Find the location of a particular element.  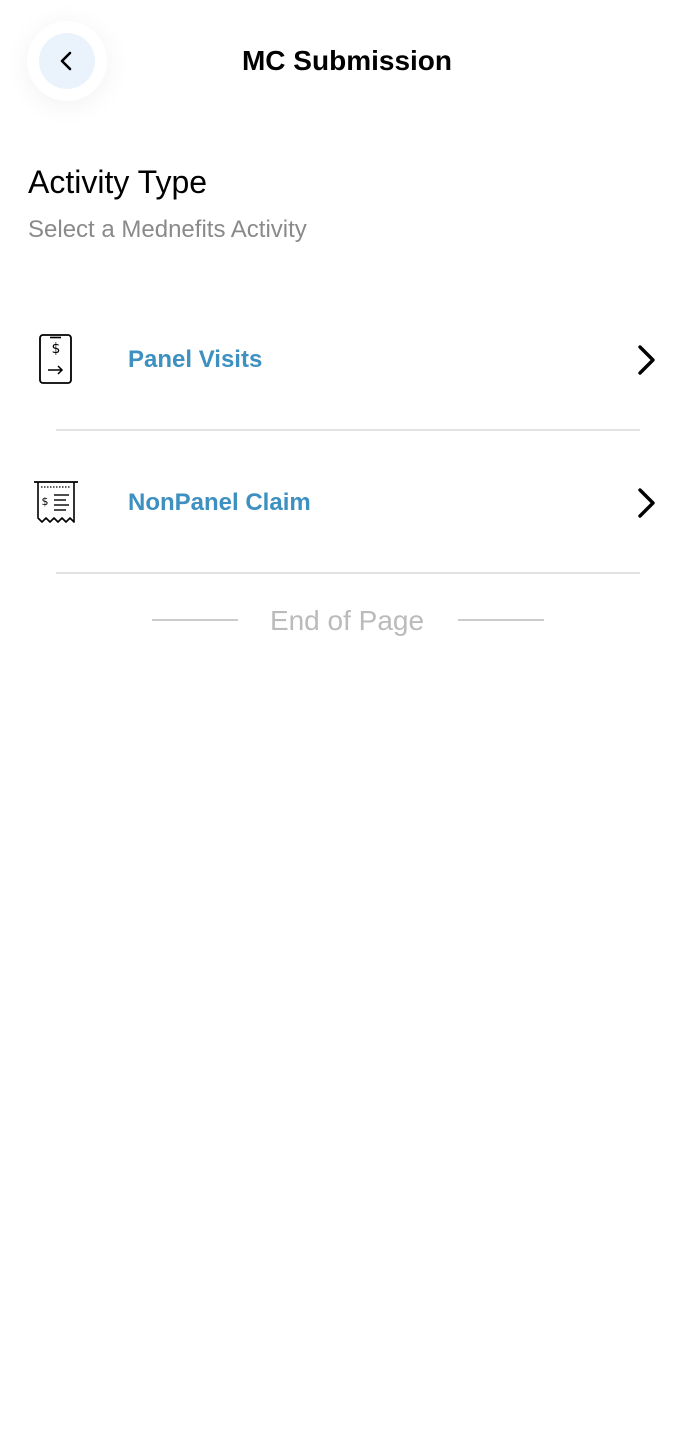

end-of-page-label: End of Page is located at coordinates (347, 620).